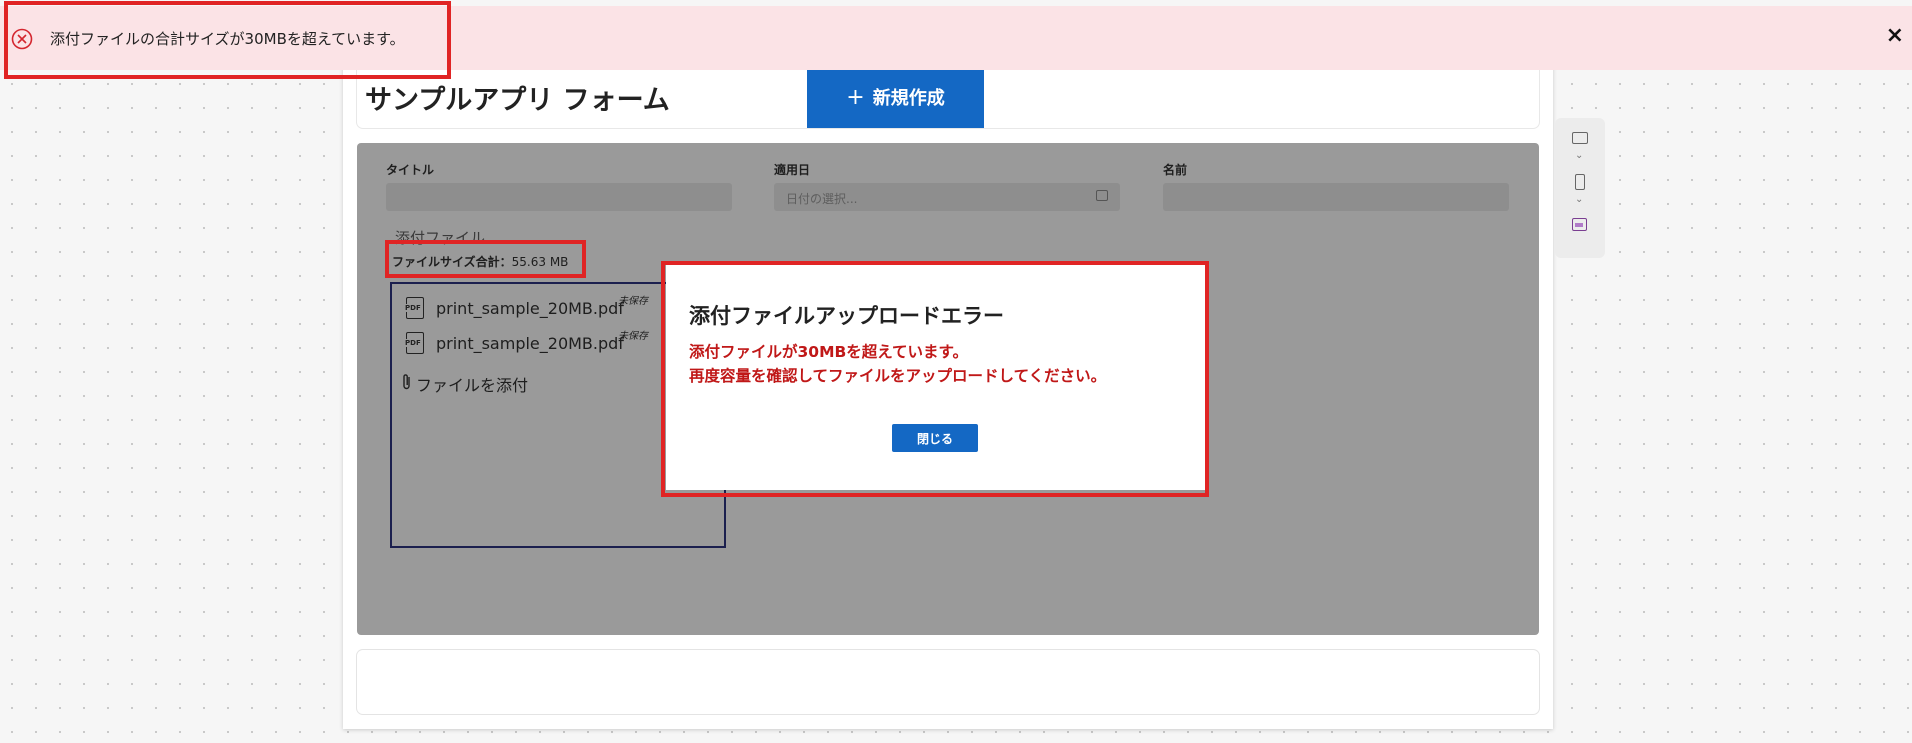 The image size is (1912, 743). Describe the element at coordinates (855, 97) in the screenshot. I see `plus-icon: +` at that location.